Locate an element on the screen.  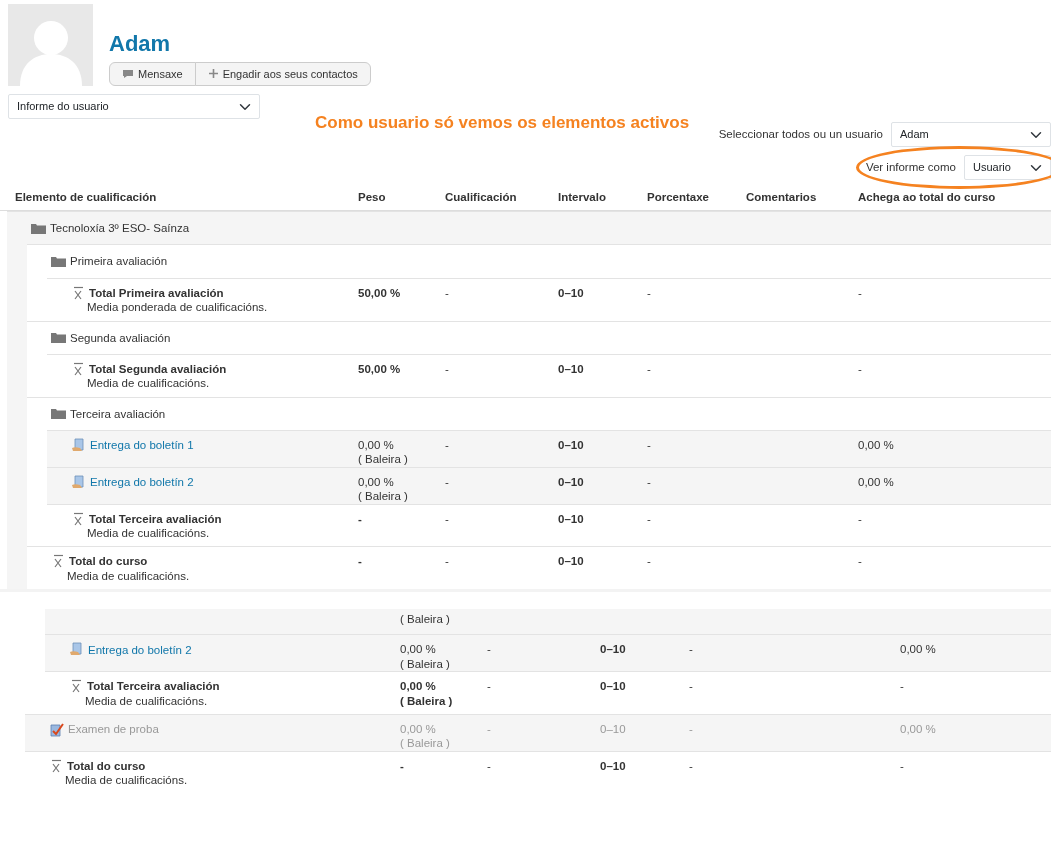
category-title: Segunda avaliación is located at coordinates (120, 337).